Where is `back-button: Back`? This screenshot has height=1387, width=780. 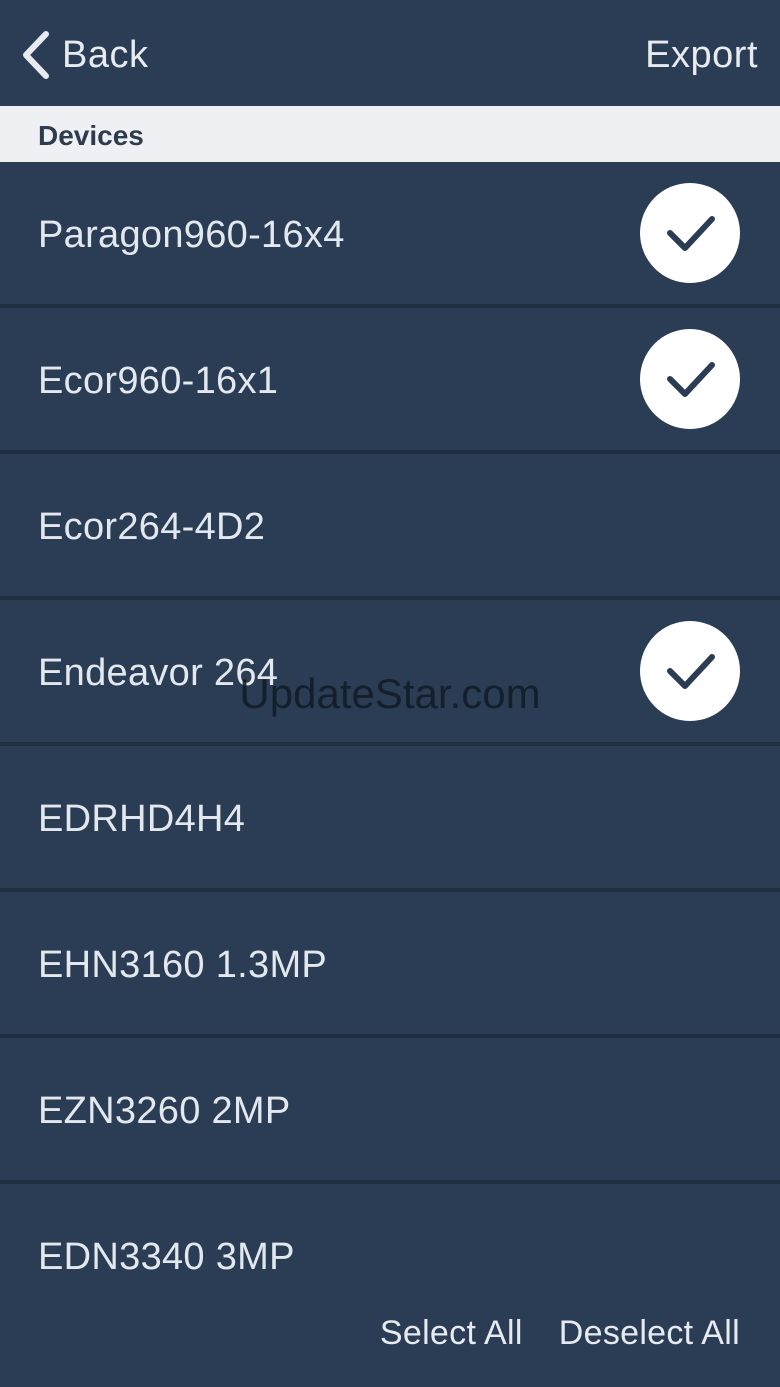
back-button: Back is located at coordinates (83, 55).